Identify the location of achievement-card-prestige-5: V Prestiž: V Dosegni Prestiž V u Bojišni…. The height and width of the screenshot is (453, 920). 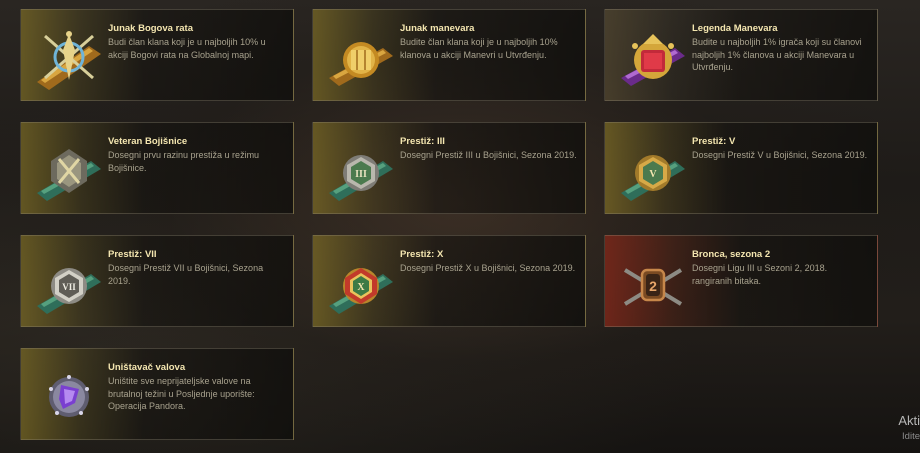
(741, 168).